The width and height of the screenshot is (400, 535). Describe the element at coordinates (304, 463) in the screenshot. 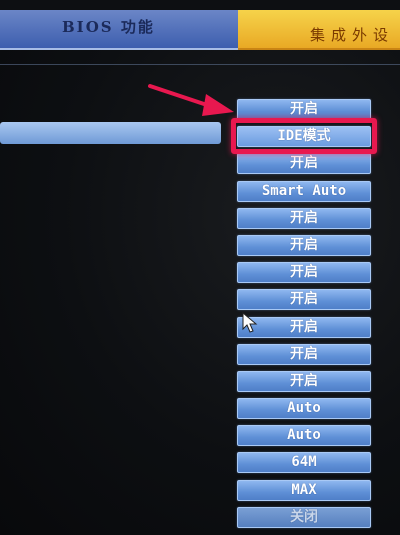

I see `option-value-14: 64M` at that location.